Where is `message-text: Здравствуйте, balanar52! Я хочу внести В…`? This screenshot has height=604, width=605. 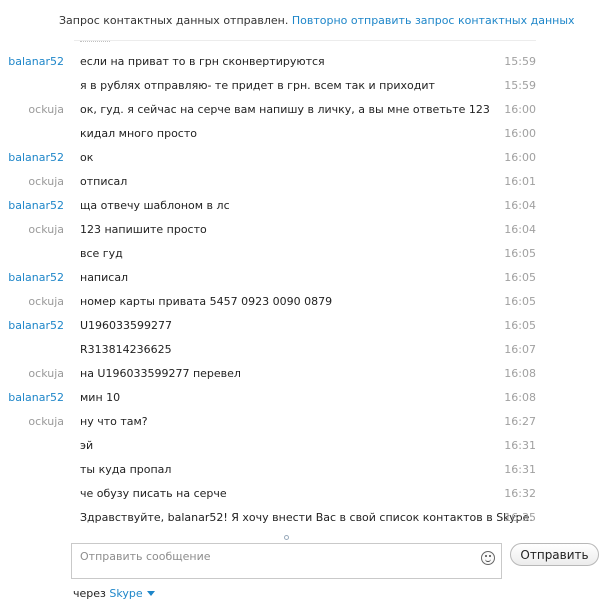 message-text: Здравствуйте, balanar52! Я хочу внести В… is located at coordinates (306, 517).